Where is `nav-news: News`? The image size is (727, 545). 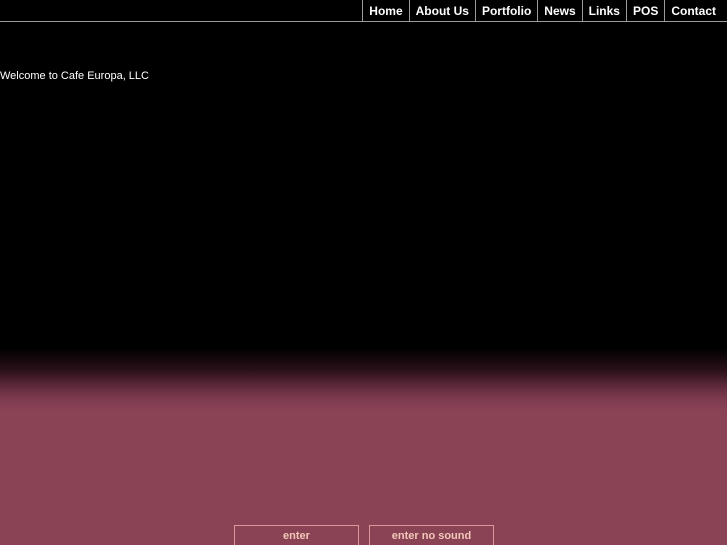 nav-news: News is located at coordinates (559, 11).